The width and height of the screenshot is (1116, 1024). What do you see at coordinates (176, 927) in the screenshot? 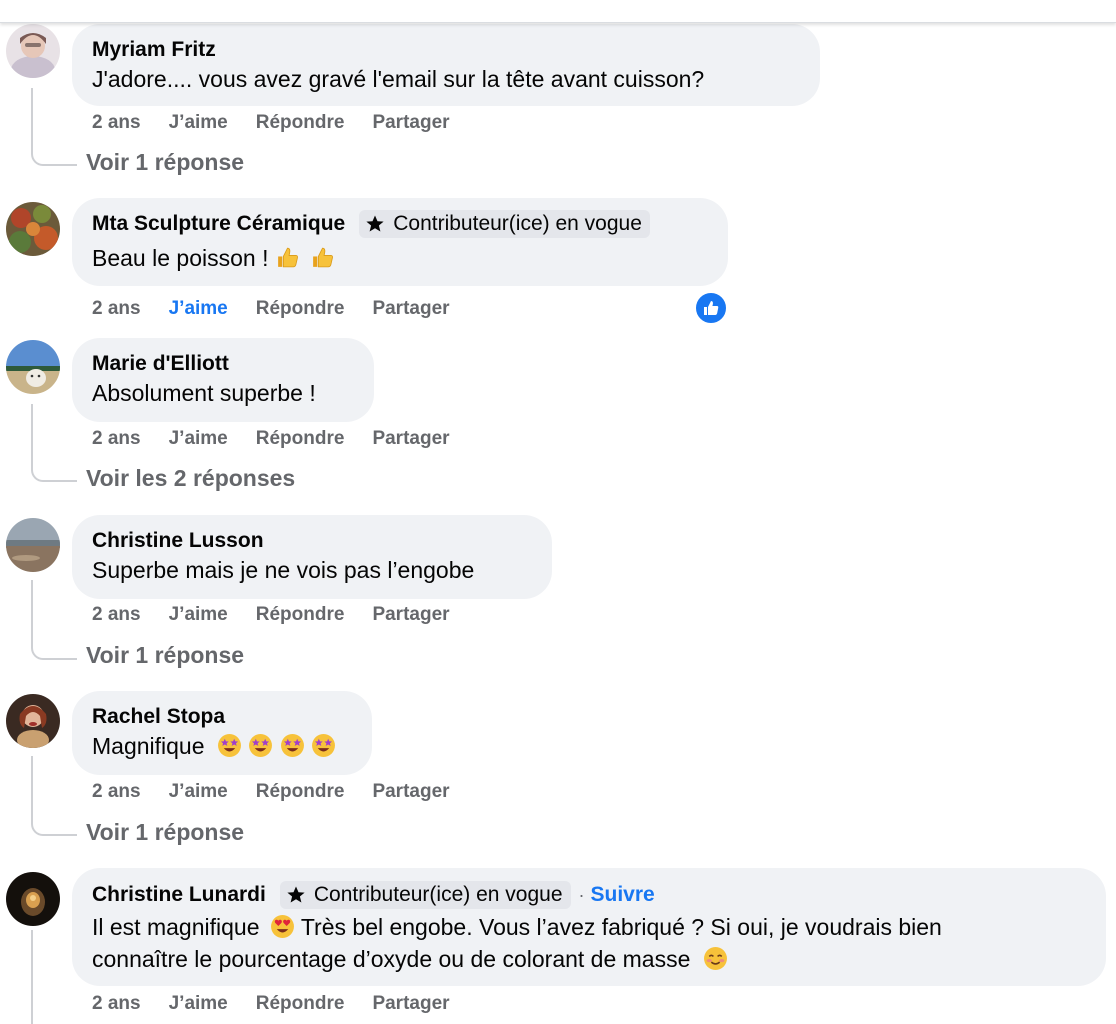
I see `comment-text-part: Il est magnifique` at bounding box center [176, 927].